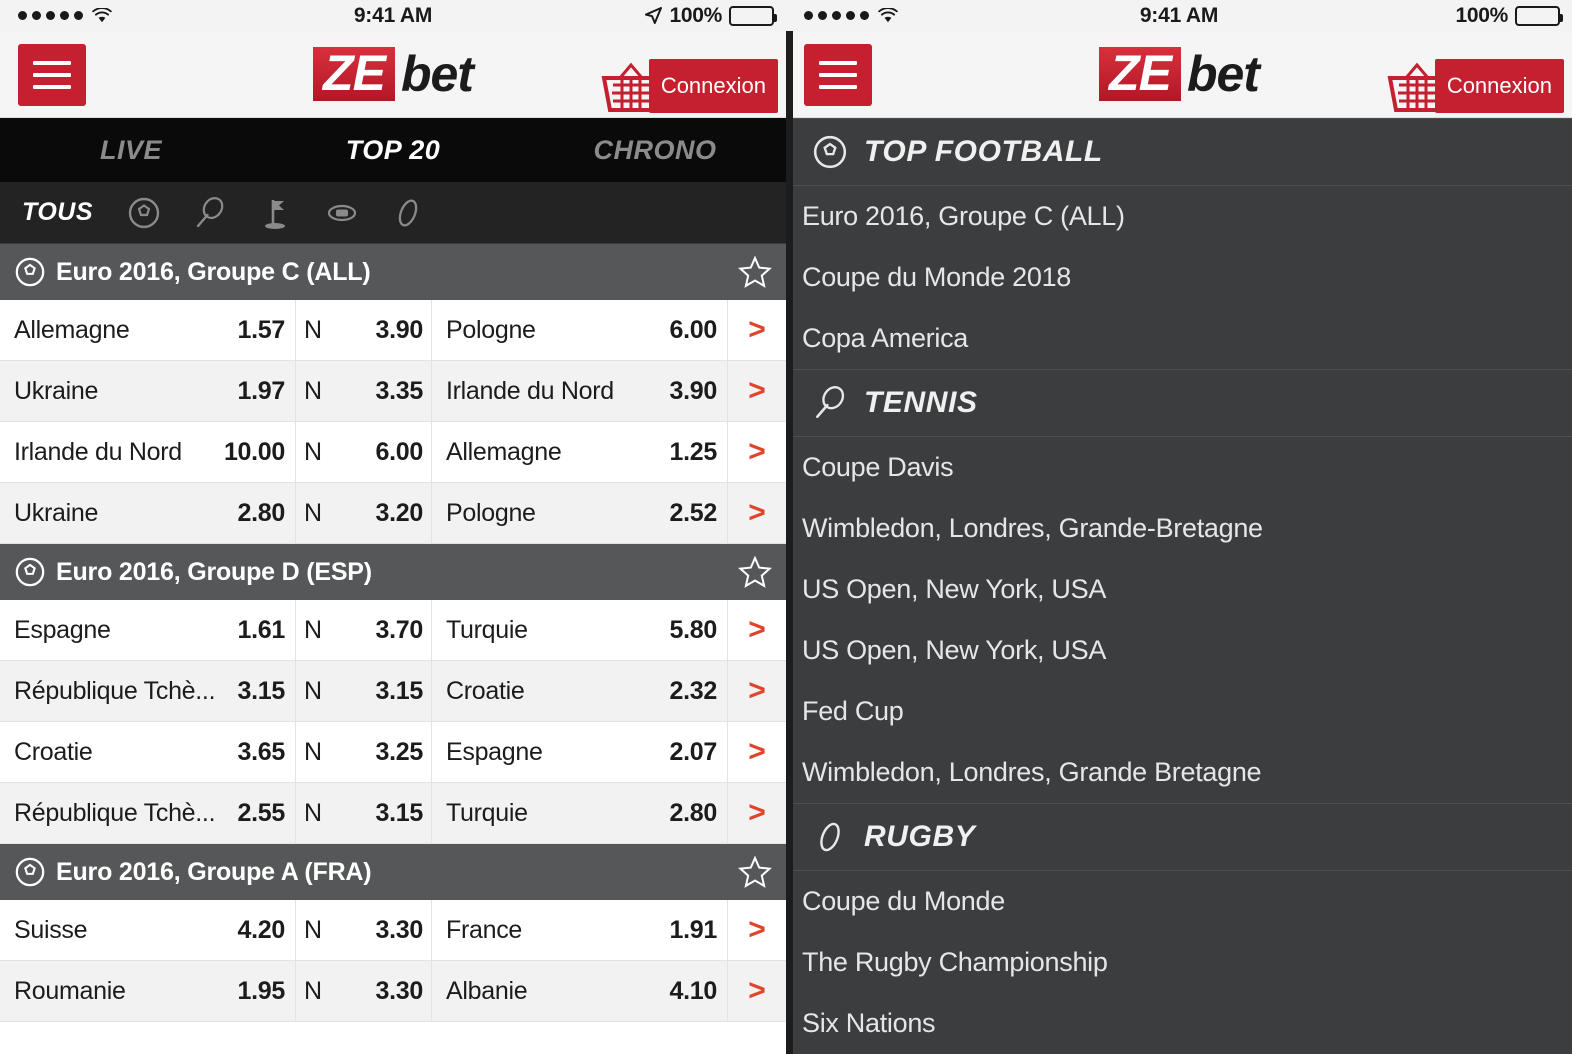  What do you see at coordinates (148, 930) in the screenshot?
I see `home-cell: Suisse 4.20` at bounding box center [148, 930].